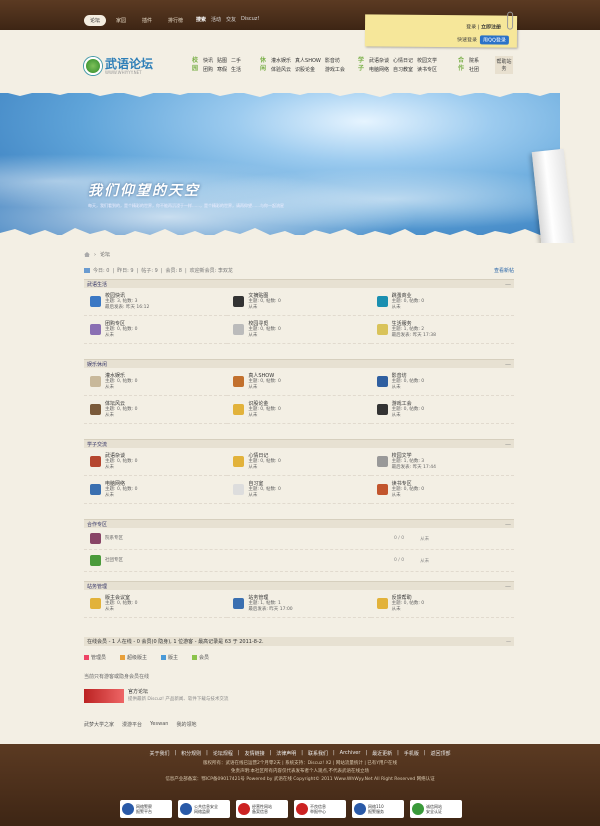 The image size is (600, 826). What do you see at coordinates (299, 410) in the screenshot?
I see `forum-item: 识股论金 主题: 0, 帖数: 0 从未` at bounding box center [299, 410].